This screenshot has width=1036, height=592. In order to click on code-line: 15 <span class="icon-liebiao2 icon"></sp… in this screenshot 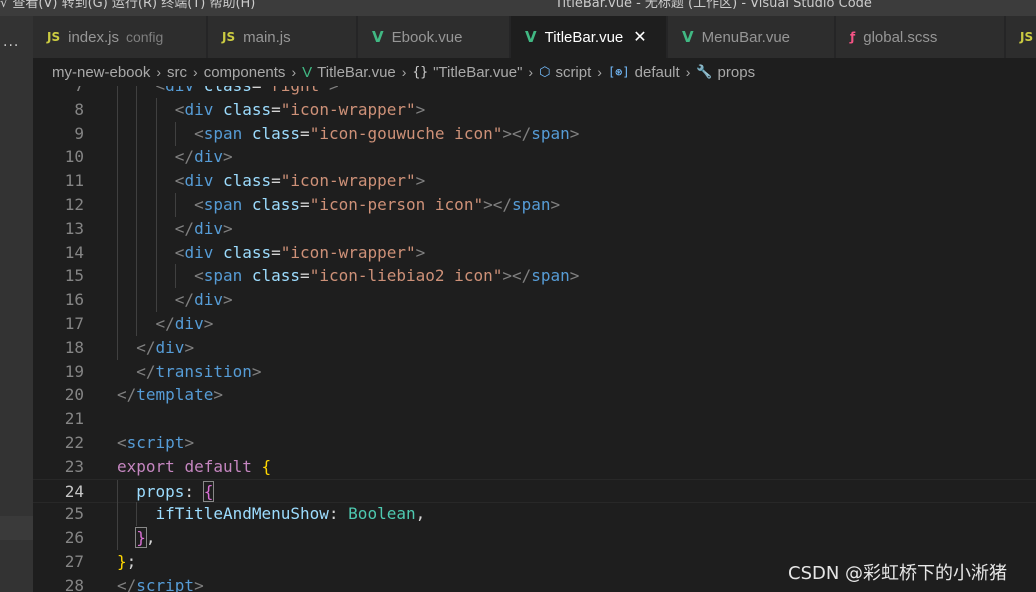, I will do `click(534, 276)`.